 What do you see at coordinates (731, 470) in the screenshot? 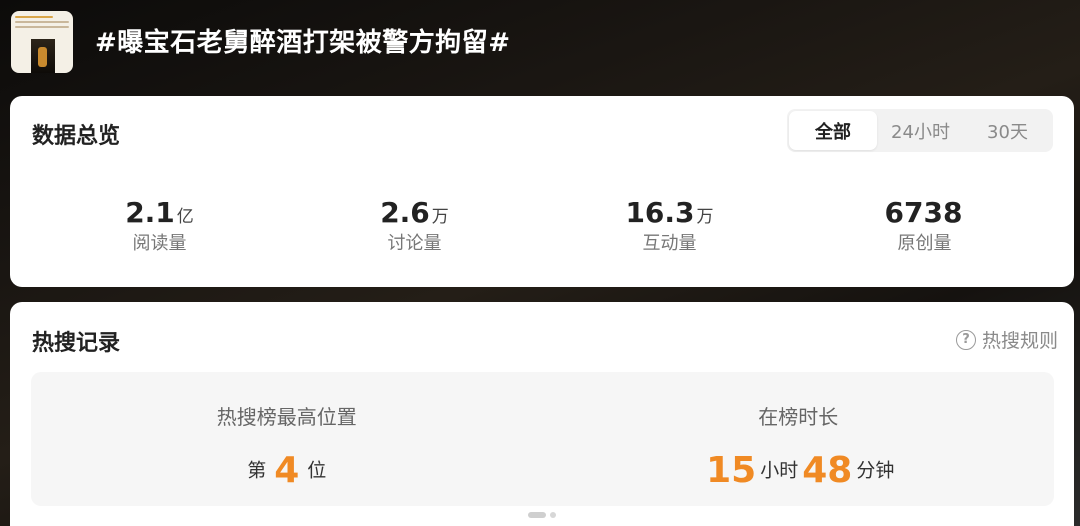
I see `duration-hours: 15` at bounding box center [731, 470].